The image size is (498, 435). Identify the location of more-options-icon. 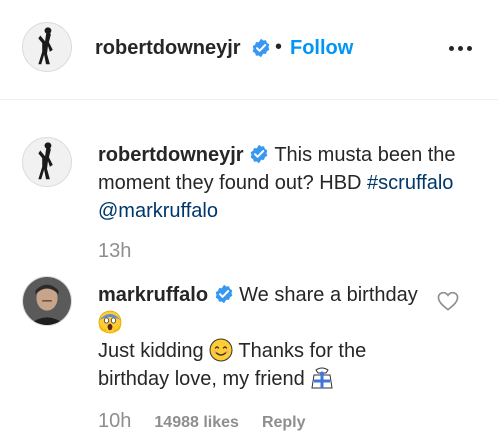
(461, 48).